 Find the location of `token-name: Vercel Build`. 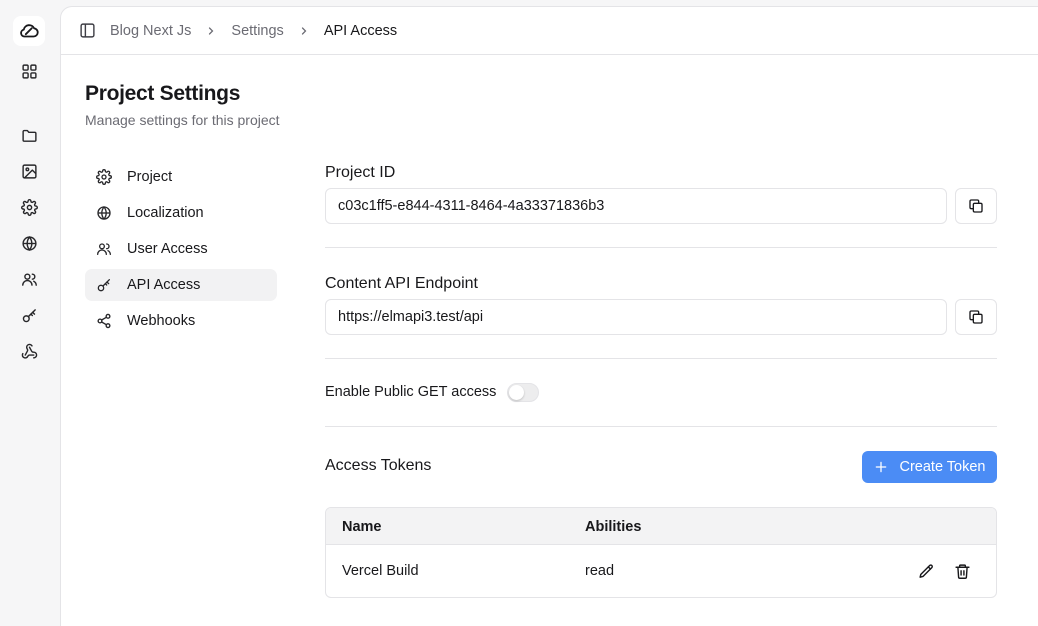

token-name: Vercel Build is located at coordinates (380, 571).